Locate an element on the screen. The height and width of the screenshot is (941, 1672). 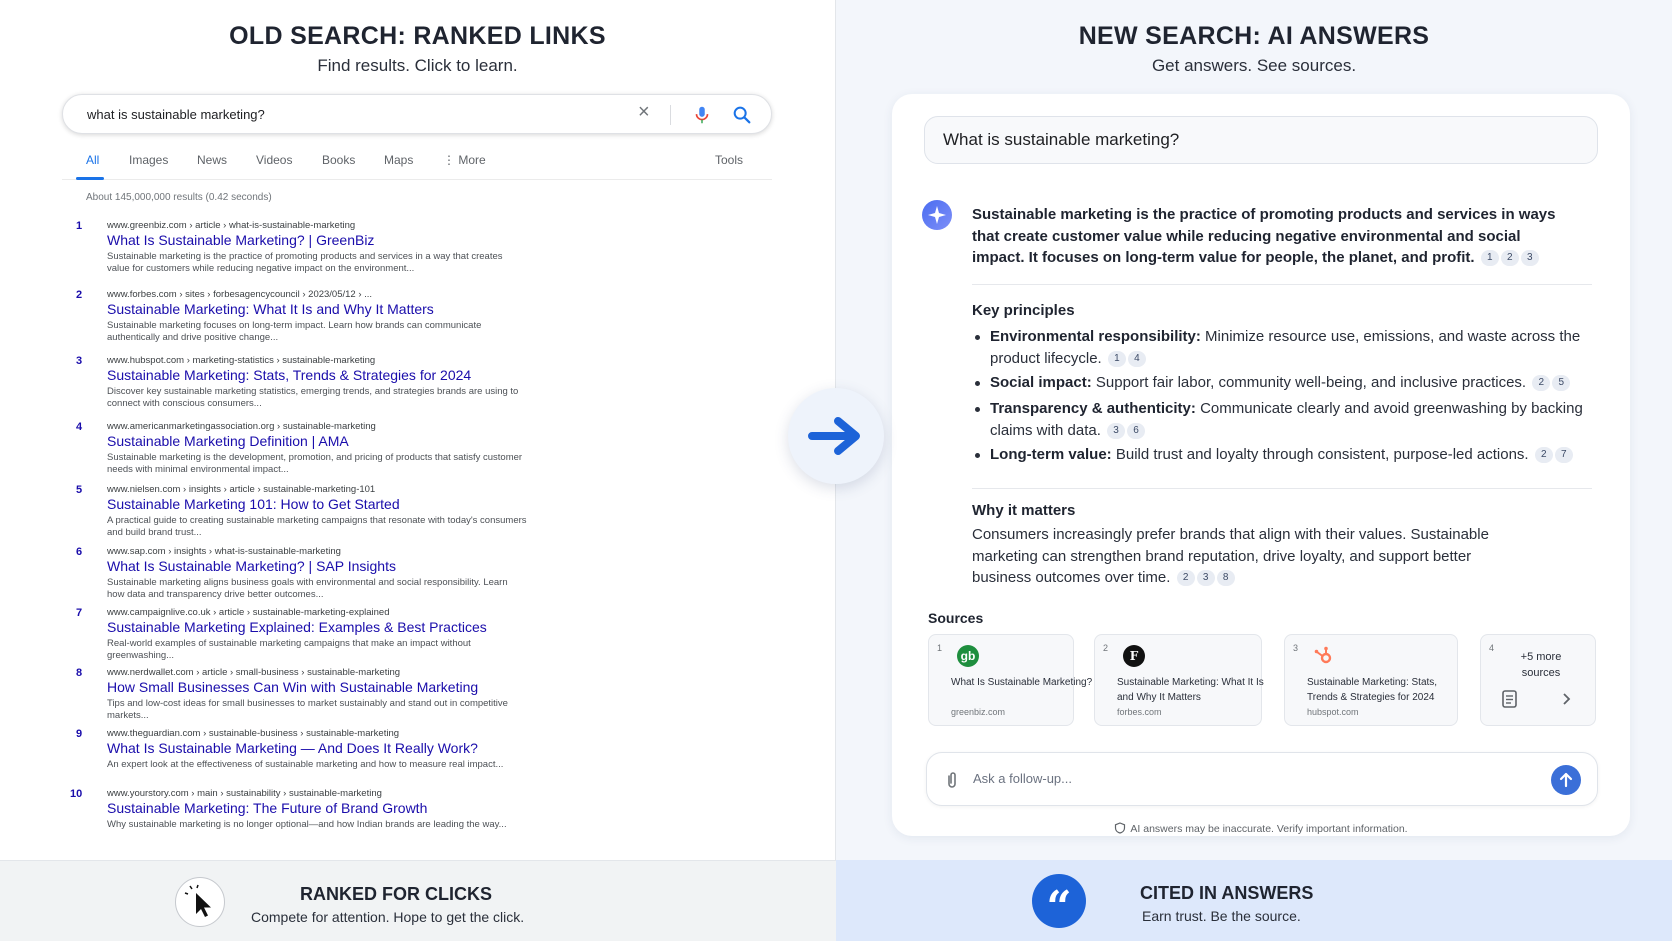
citation-chip: 7 is located at coordinates (1563, 455).